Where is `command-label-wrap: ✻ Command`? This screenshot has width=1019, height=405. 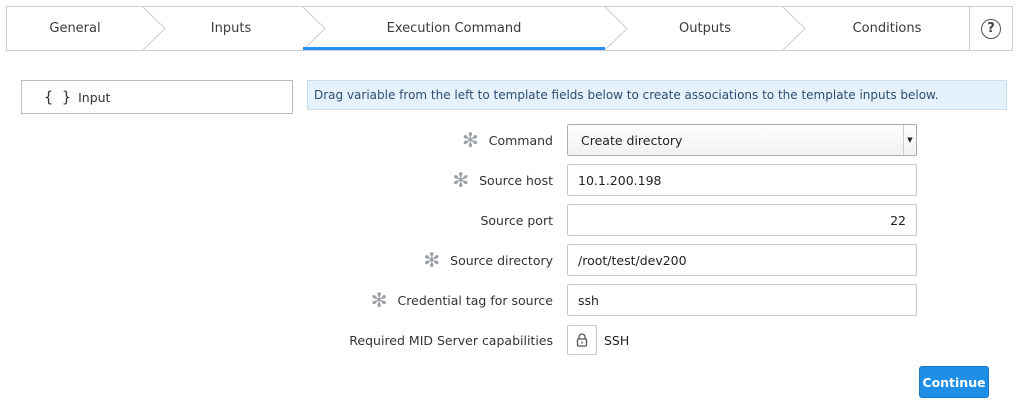
command-label-wrap: ✻ Command is located at coordinates (507, 140).